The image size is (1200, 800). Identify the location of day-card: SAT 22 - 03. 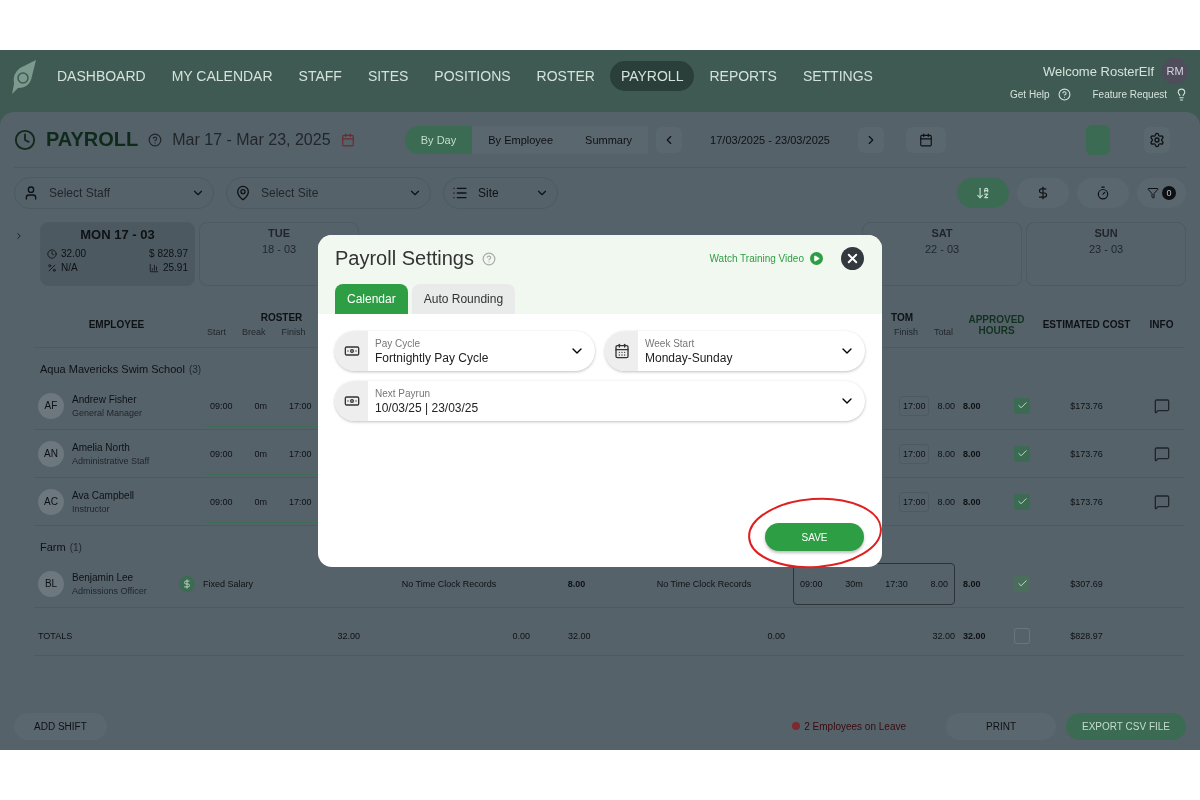
(942, 254).